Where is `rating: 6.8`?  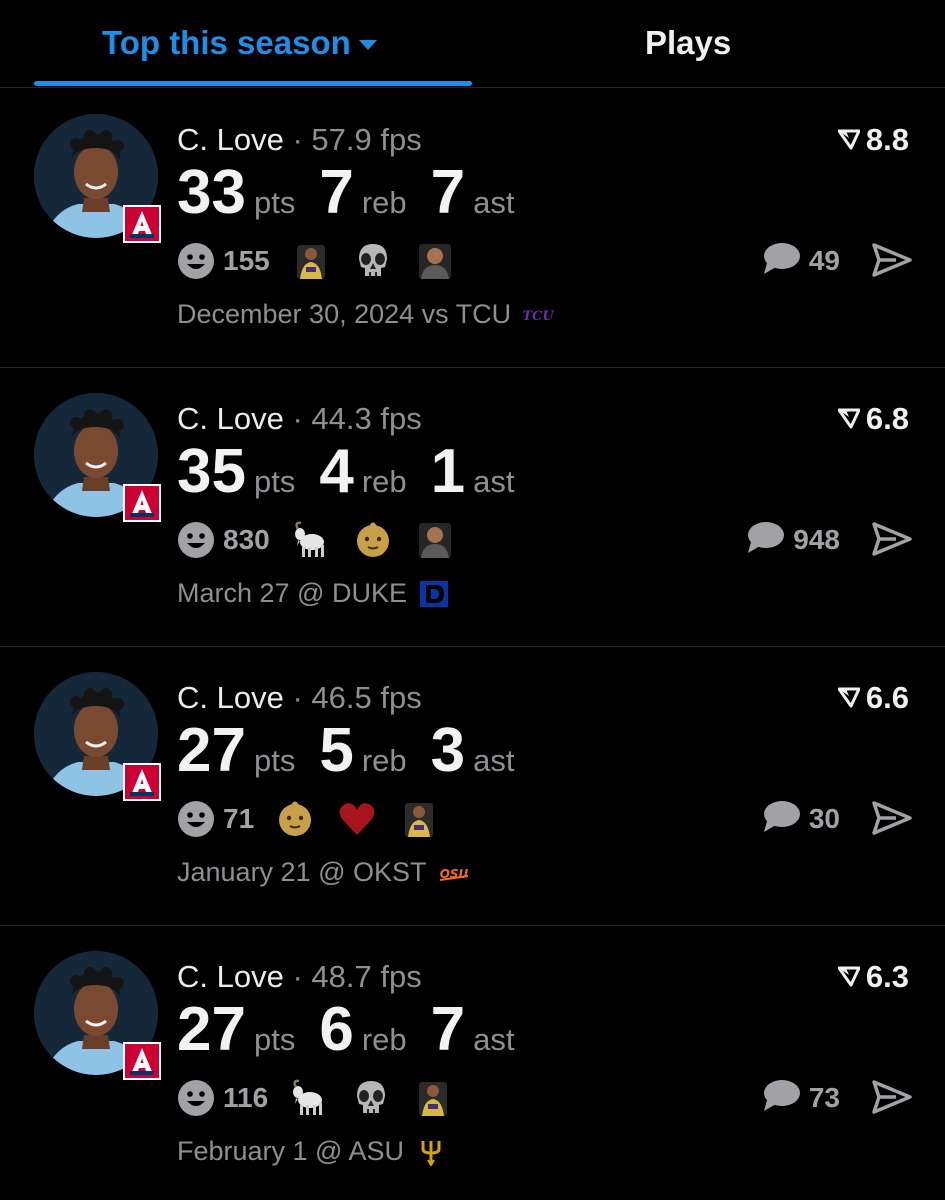 rating: 6.8 is located at coordinates (873, 419).